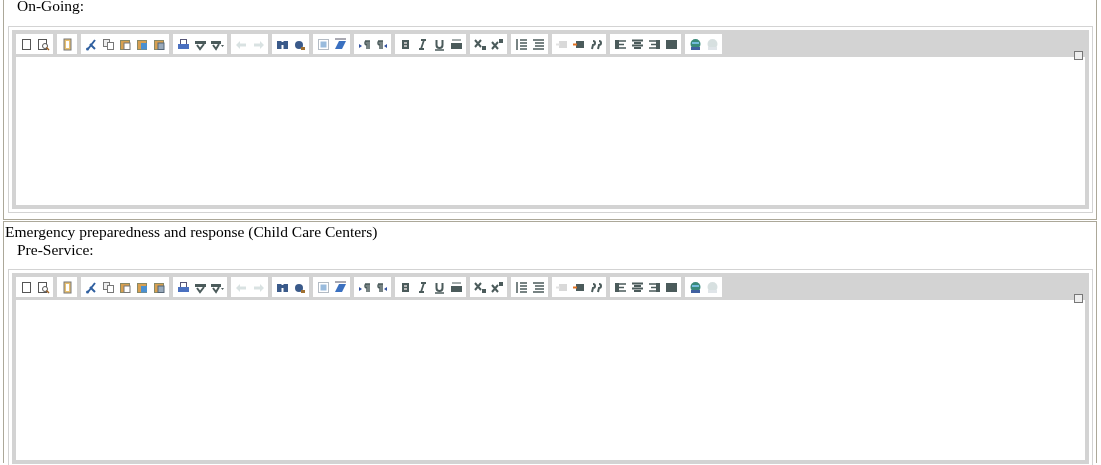 The width and height of the screenshot is (1101, 465). What do you see at coordinates (55, 250) in the screenshot?
I see `field-label: Pre-Service:` at bounding box center [55, 250].